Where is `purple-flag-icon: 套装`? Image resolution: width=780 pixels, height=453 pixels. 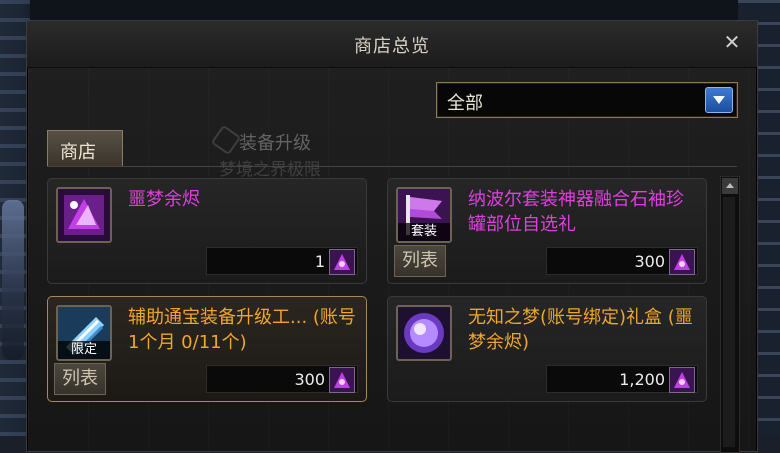
purple-flag-icon: 套装 is located at coordinates (424, 215).